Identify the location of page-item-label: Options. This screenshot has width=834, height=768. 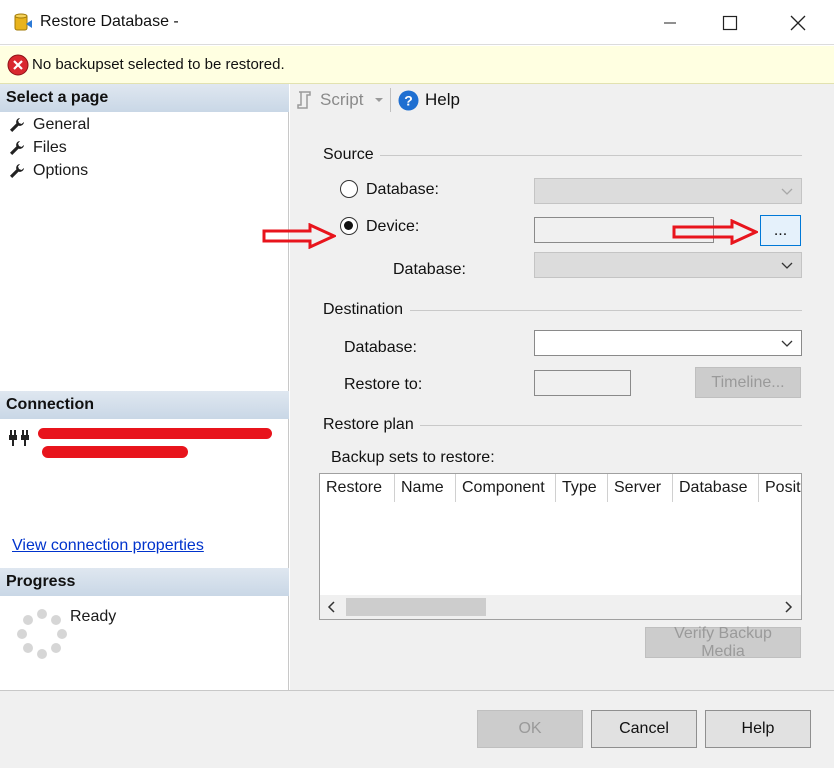
(61, 170).